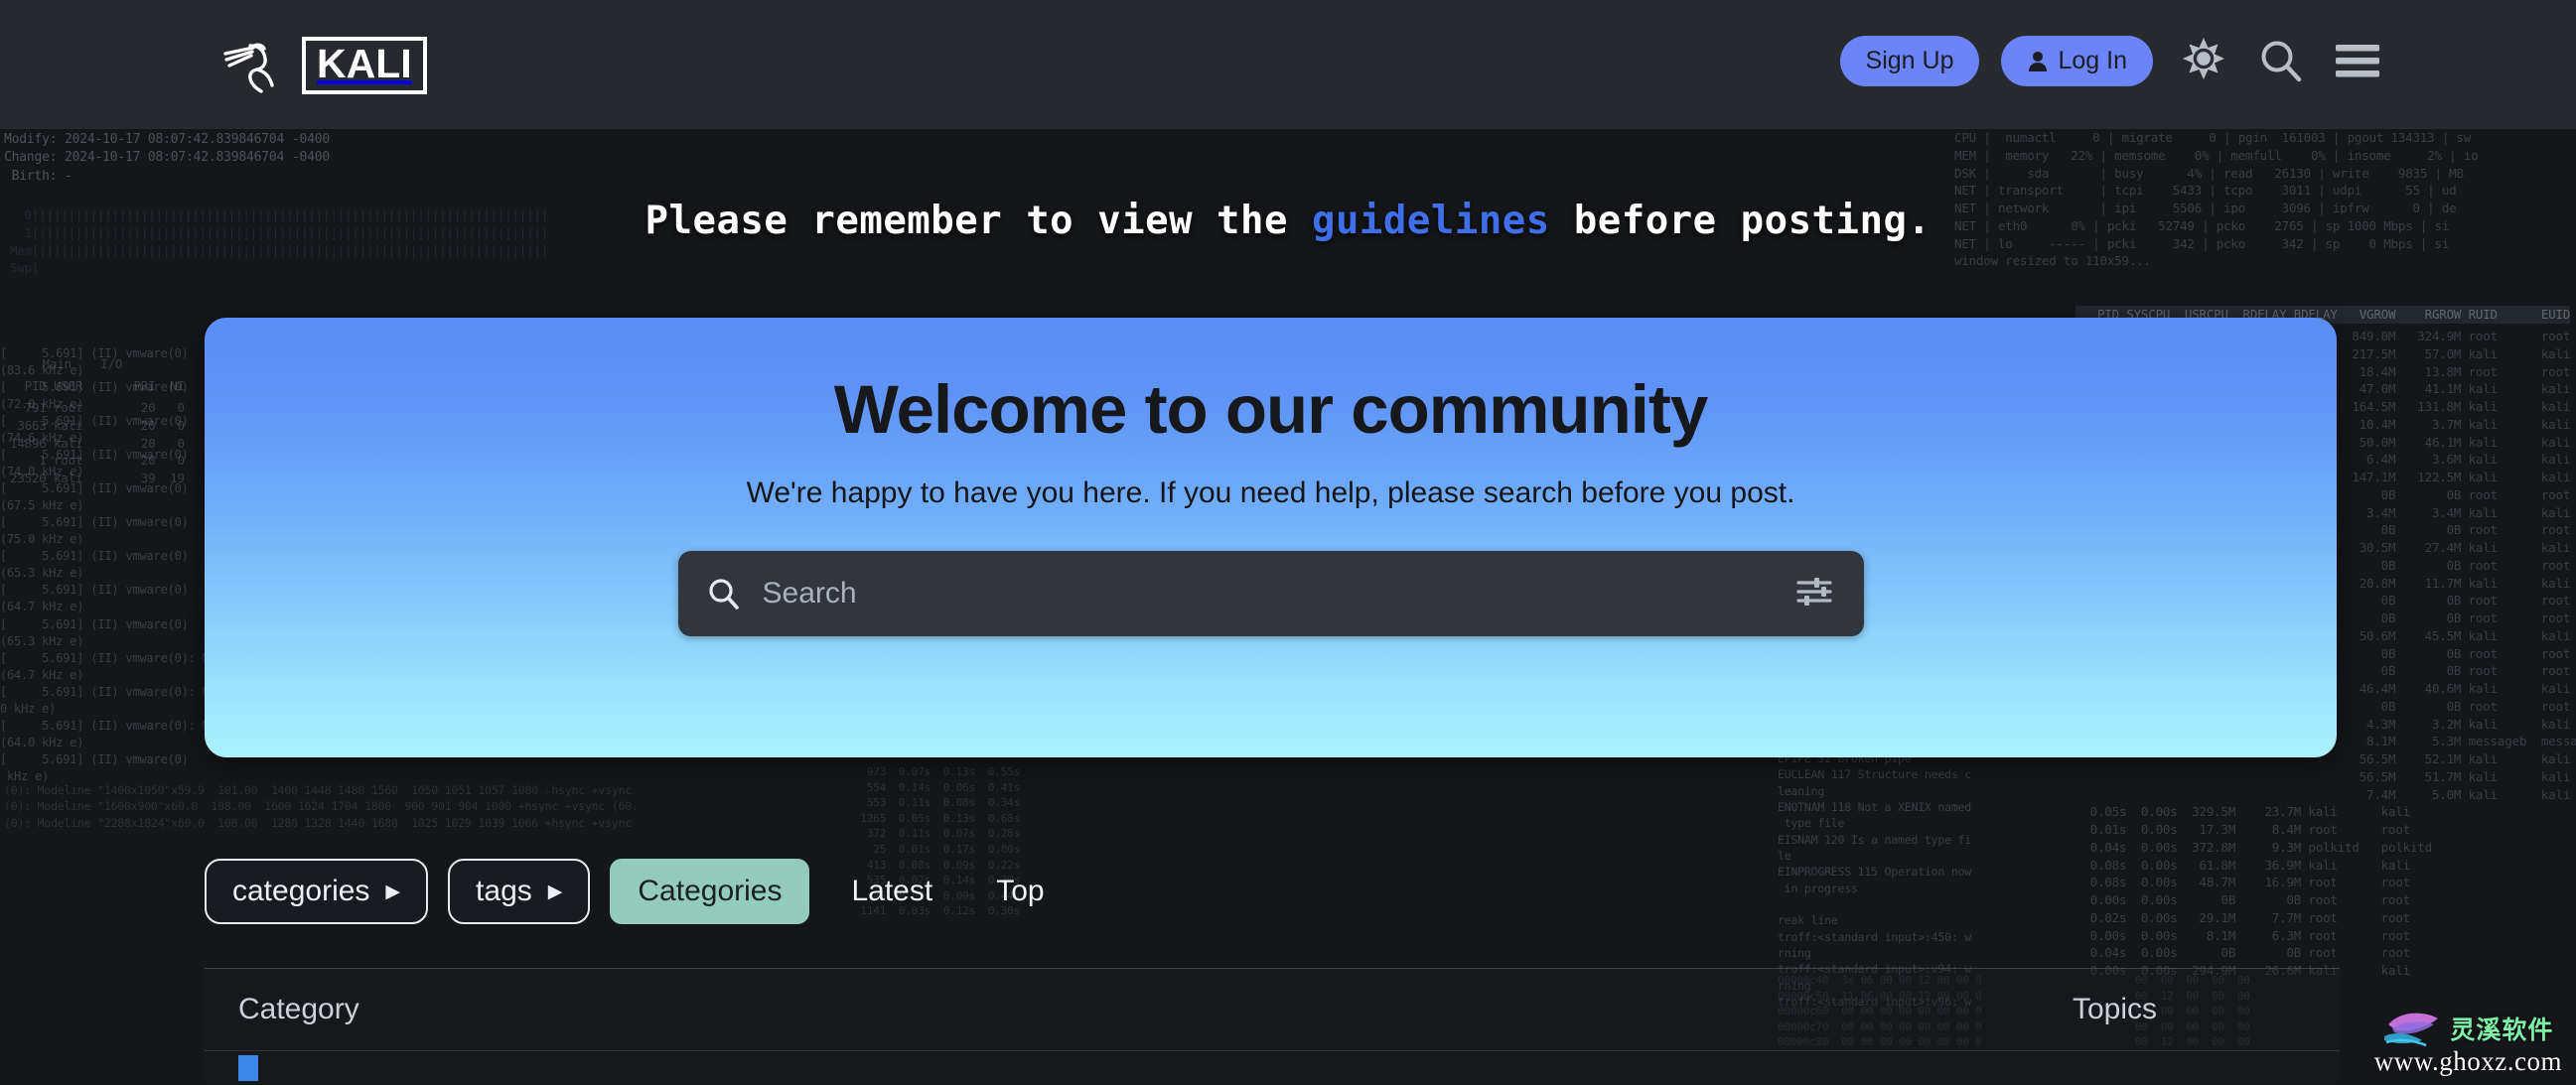 Image resolution: width=2576 pixels, height=1085 pixels. What do you see at coordinates (1272, 1067) in the screenshot?
I see `table-row` at bounding box center [1272, 1067].